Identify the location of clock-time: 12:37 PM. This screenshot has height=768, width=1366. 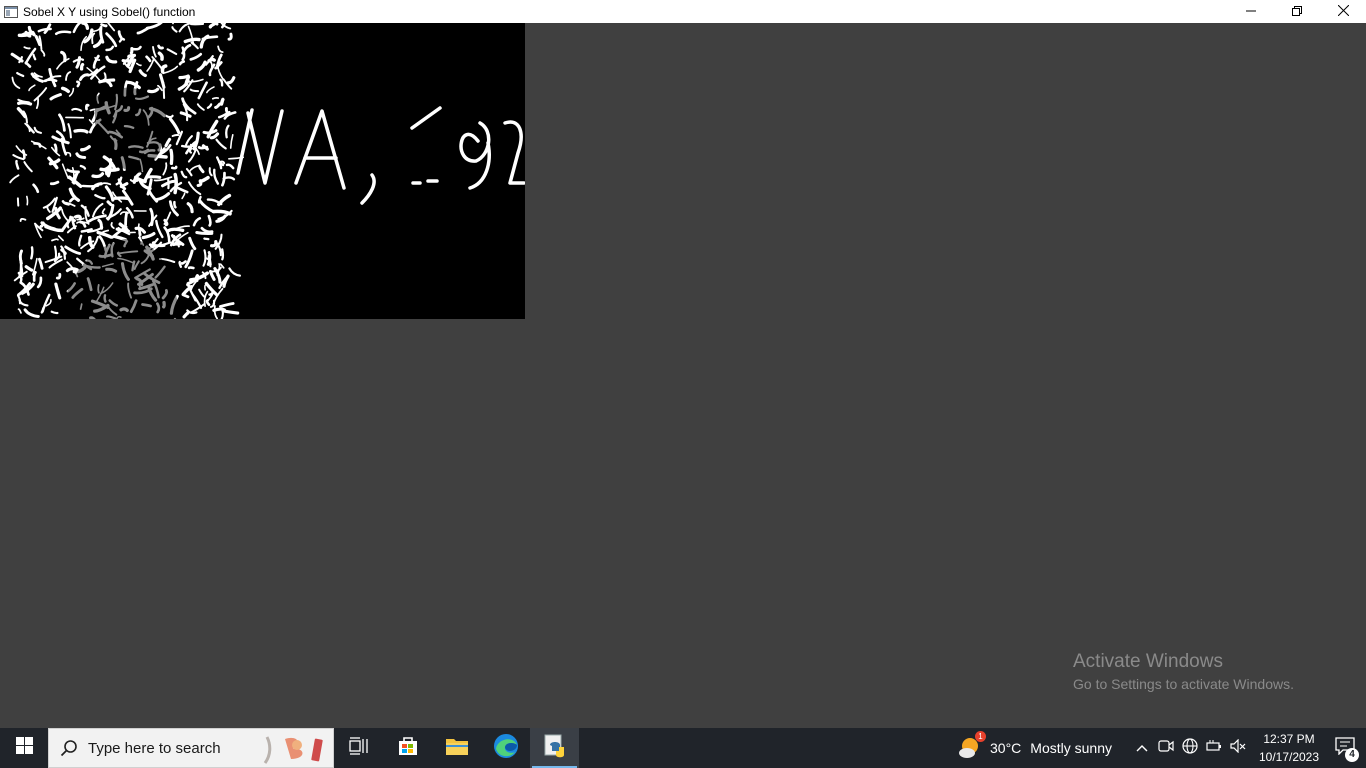
(1289, 739).